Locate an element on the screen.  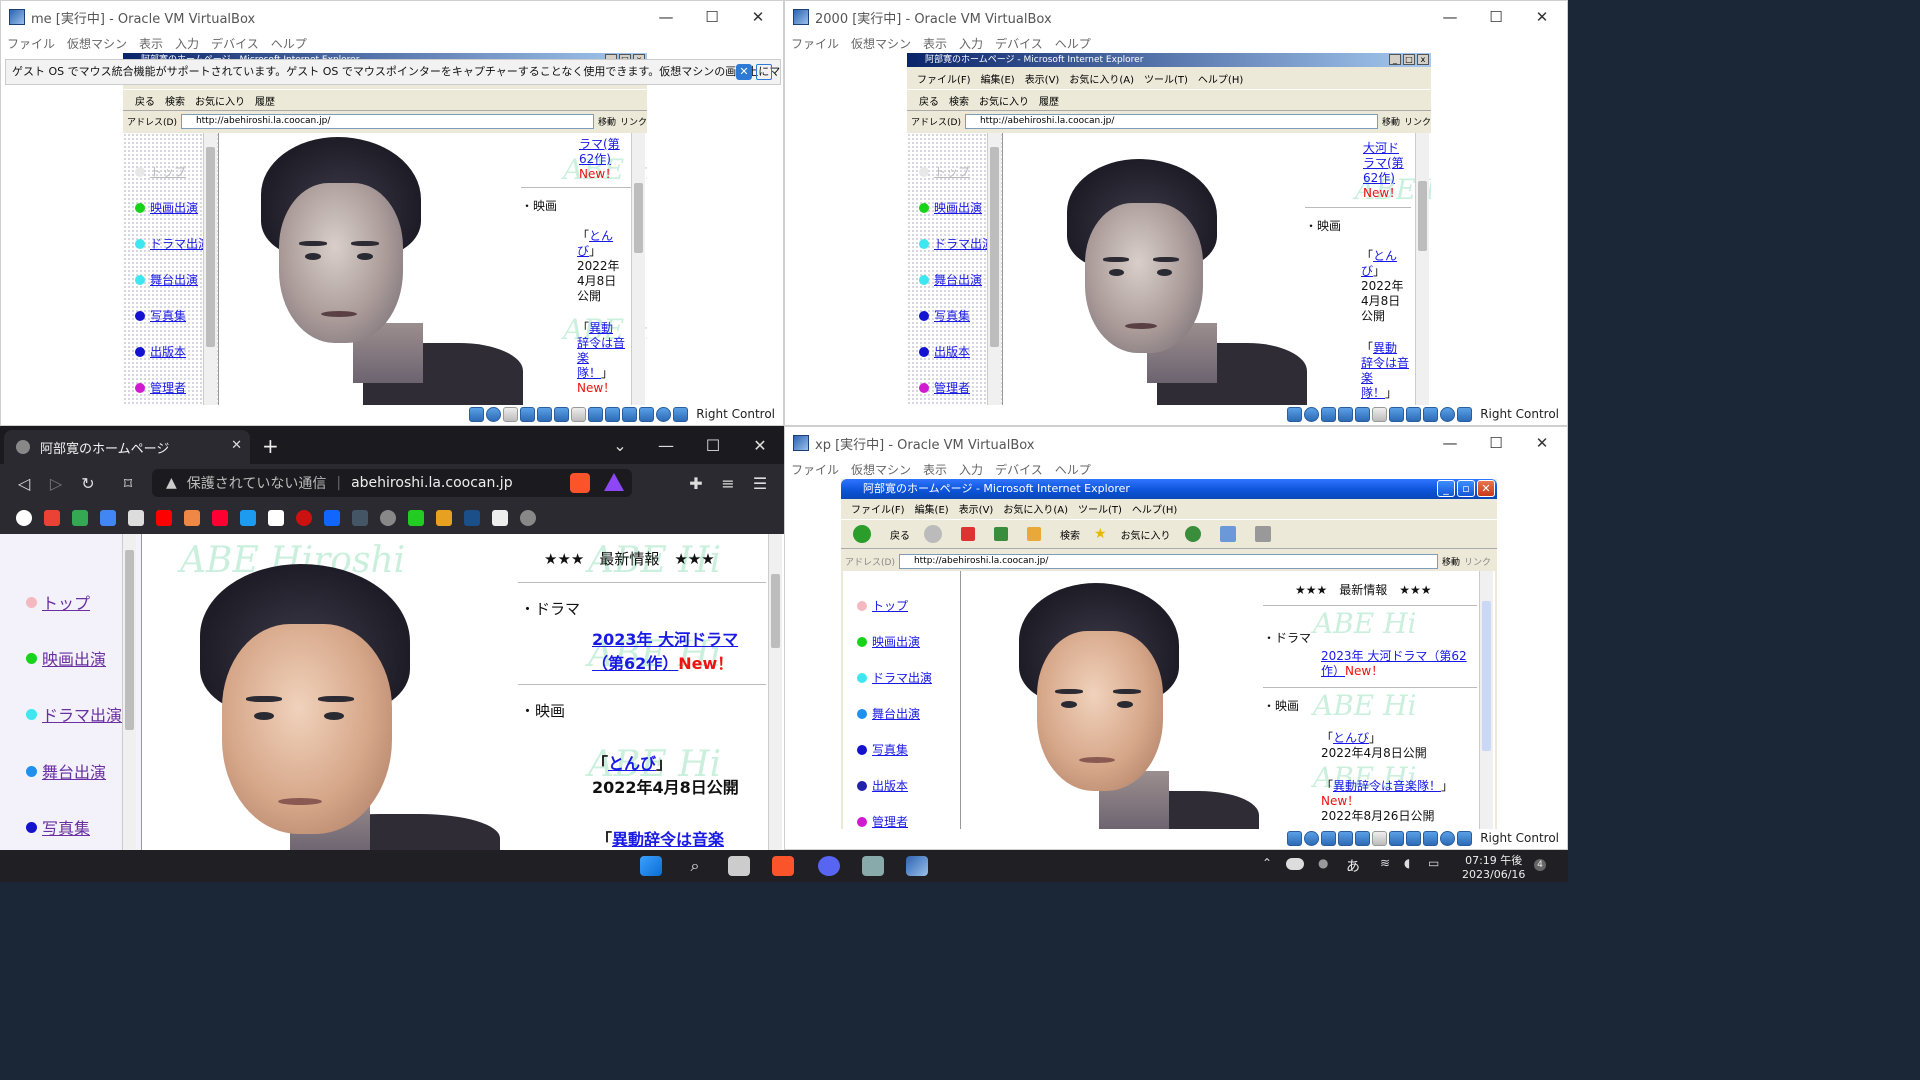
ie-menu-view: 表示(V) is located at coordinates (976, 508).